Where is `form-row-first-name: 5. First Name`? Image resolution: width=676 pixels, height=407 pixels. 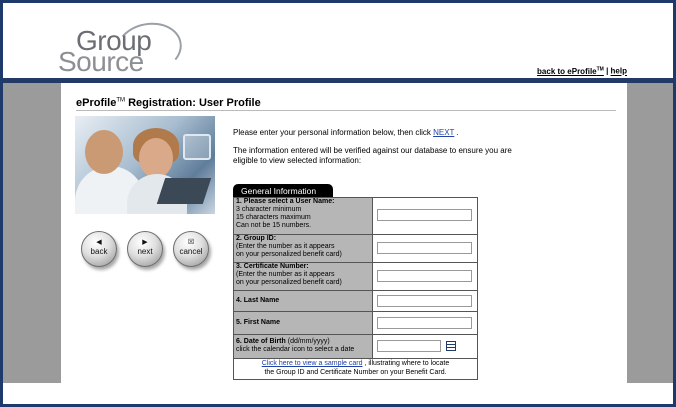
form-row-first-name: 5. First Name is located at coordinates (355, 323).